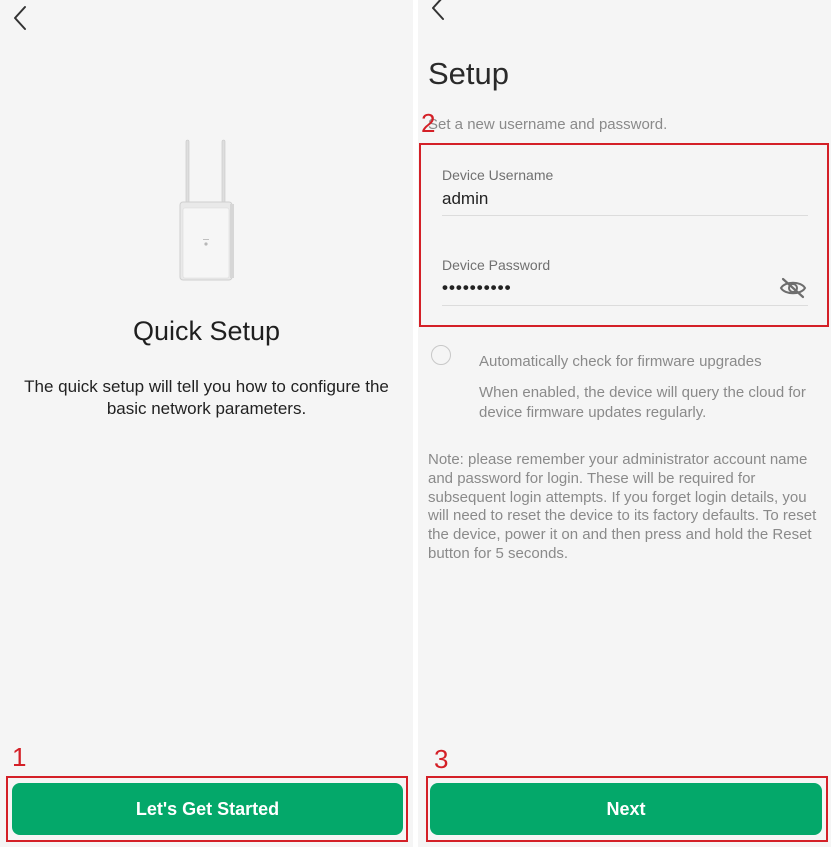 The height and width of the screenshot is (847, 831). Describe the element at coordinates (498, 175) in the screenshot. I see `username-label: Device Username` at that location.